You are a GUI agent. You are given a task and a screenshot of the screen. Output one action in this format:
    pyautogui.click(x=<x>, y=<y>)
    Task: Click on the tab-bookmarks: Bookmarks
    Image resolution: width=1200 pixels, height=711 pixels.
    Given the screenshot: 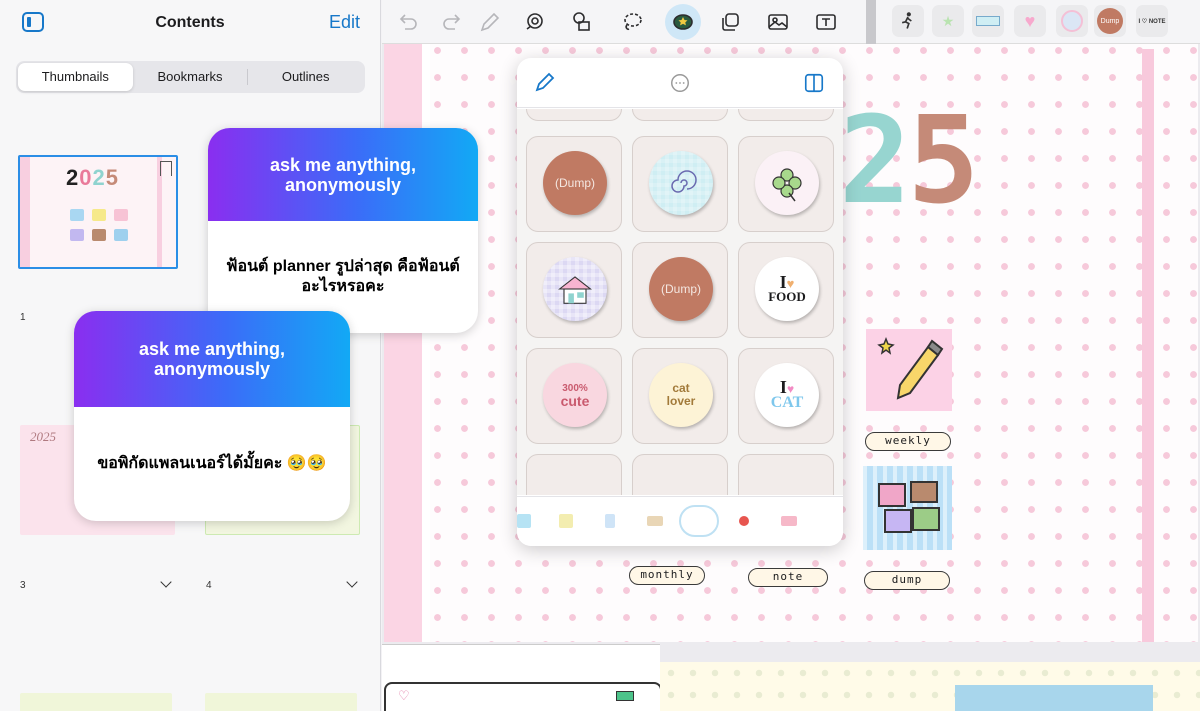 What is the action you would take?
    pyautogui.click(x=190, y=77)
    